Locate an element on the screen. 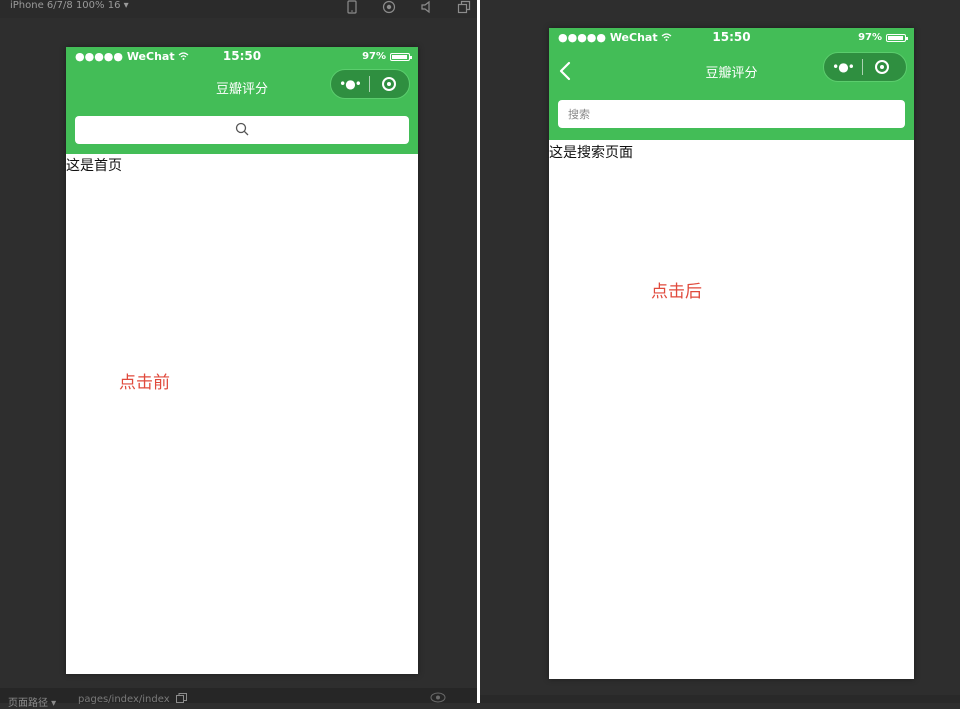  page-text: 这是首页 is located at coordinates (94, 166).